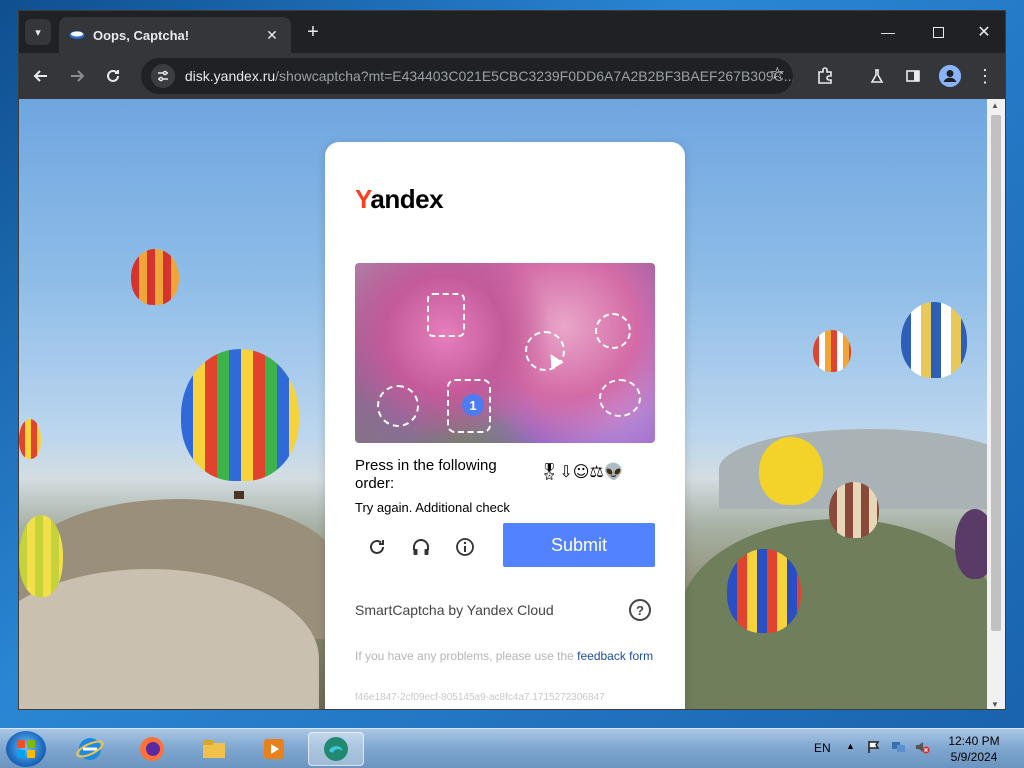 The height and width of the screenshot is (768, 1024). What do you see at coordinates (581, 471) in the screenshot?
I see `order-icons-sequence: 🎖⇩☺⚖👽` at bounding box center [581, 471].